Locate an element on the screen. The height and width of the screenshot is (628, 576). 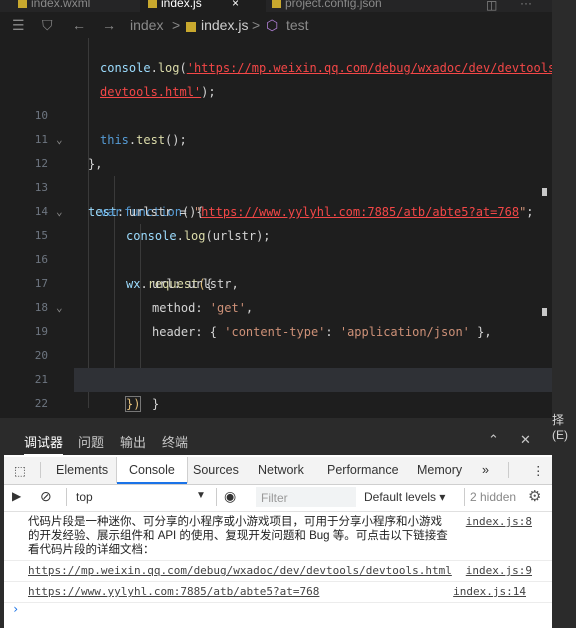
tab-project-config: project.config.json is located at coordinates (327, 6).